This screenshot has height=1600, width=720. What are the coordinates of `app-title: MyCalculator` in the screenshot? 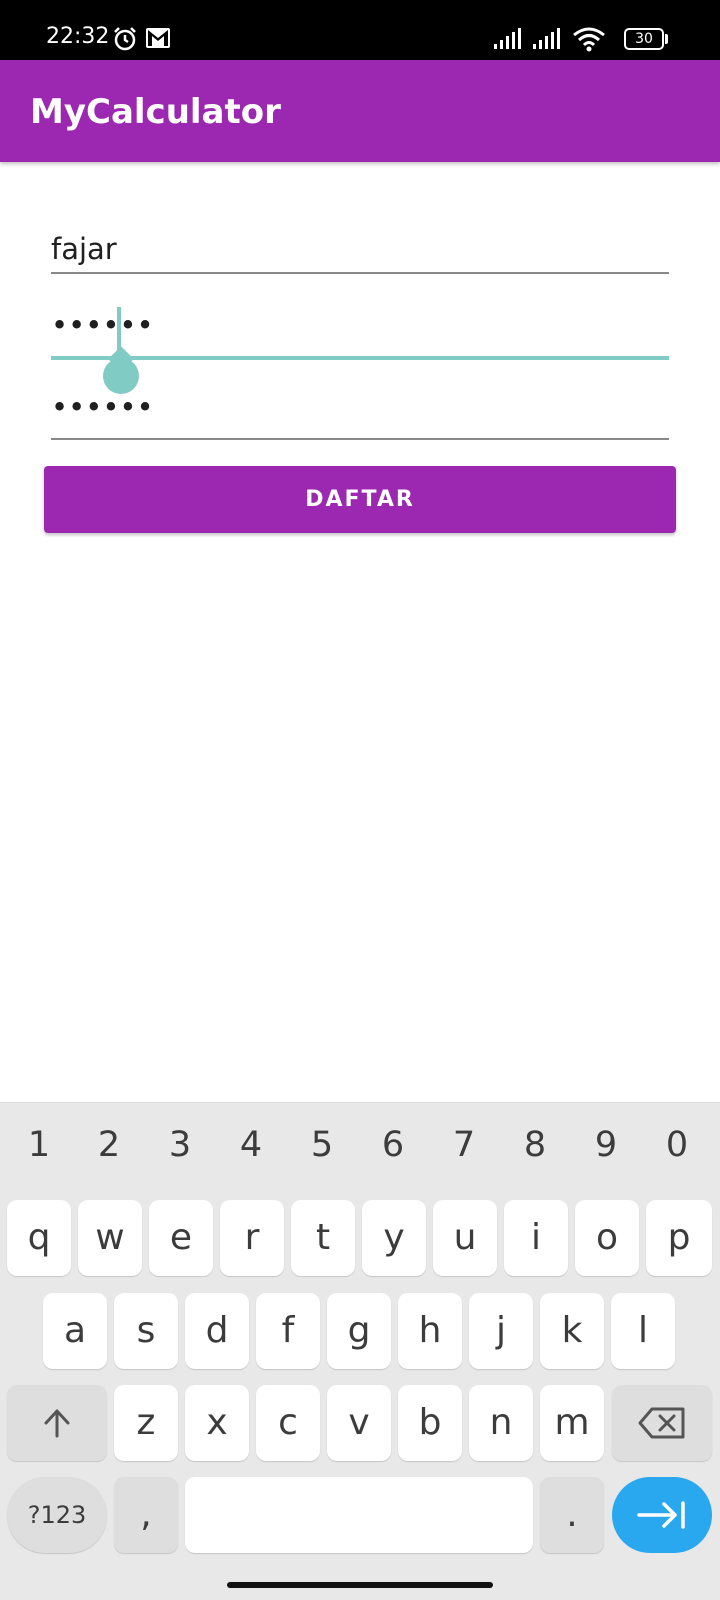 It's located at (155, 112).